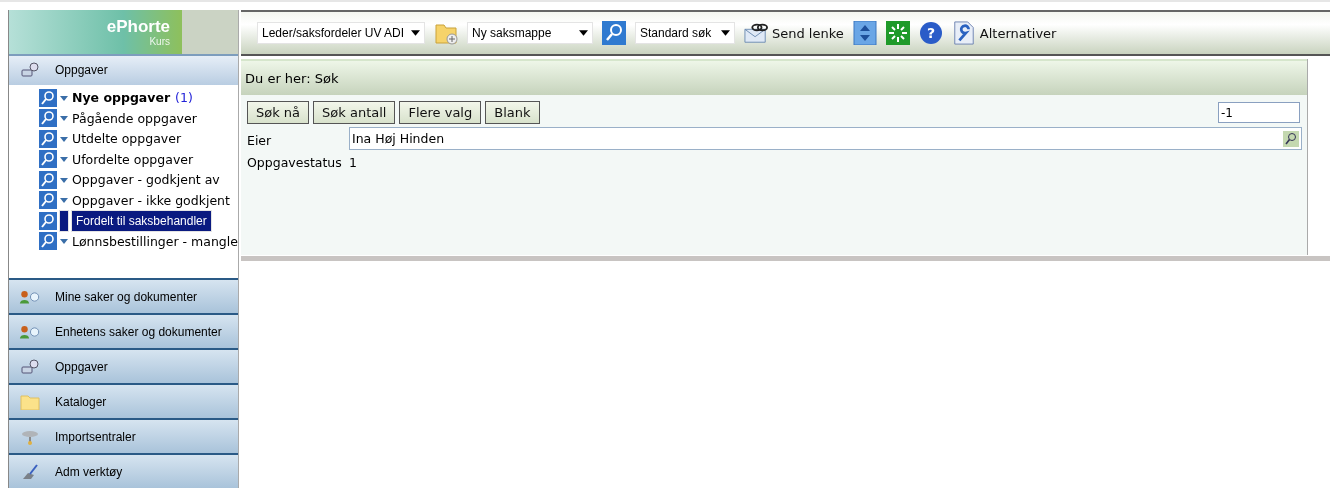 The height and width of the screenshot is (488, 1330). Describe the element at coordinates (292, 78) in the screenshot. I see `breadcrumb: Du er her: Søk` at that location.